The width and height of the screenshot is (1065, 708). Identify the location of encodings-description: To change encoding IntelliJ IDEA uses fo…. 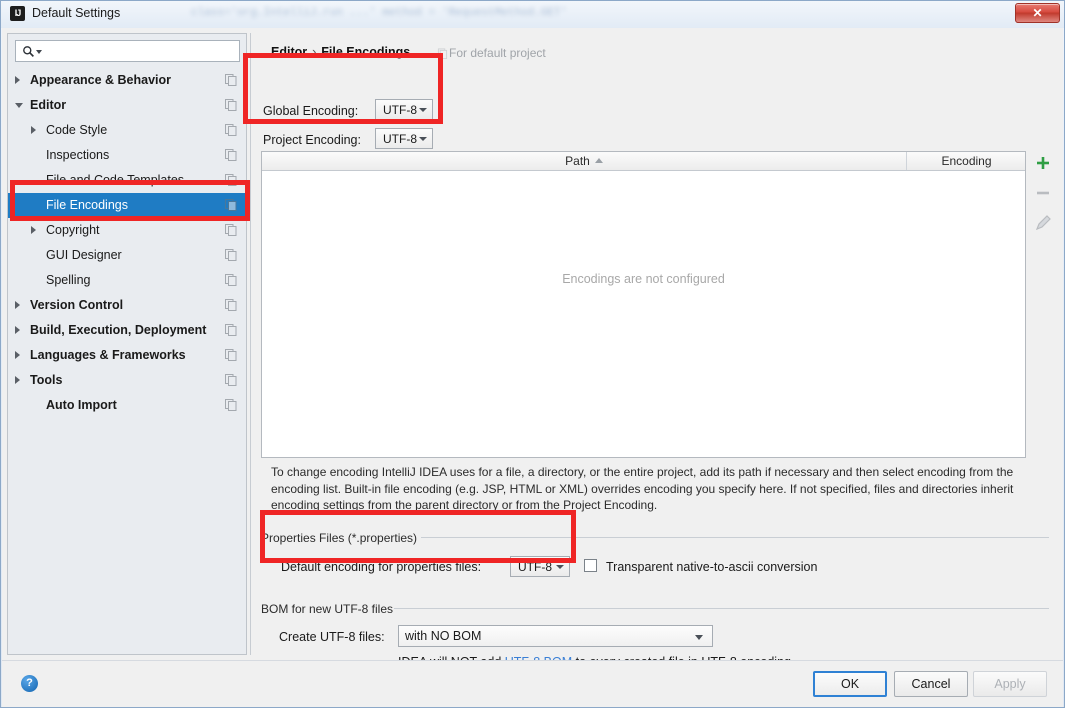
(642, 488).